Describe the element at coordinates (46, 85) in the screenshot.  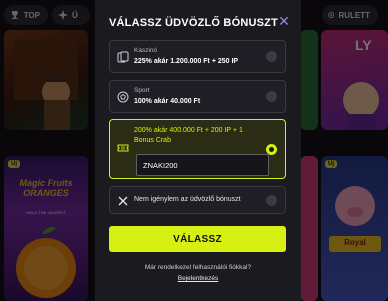
I see `game-art` at that location.